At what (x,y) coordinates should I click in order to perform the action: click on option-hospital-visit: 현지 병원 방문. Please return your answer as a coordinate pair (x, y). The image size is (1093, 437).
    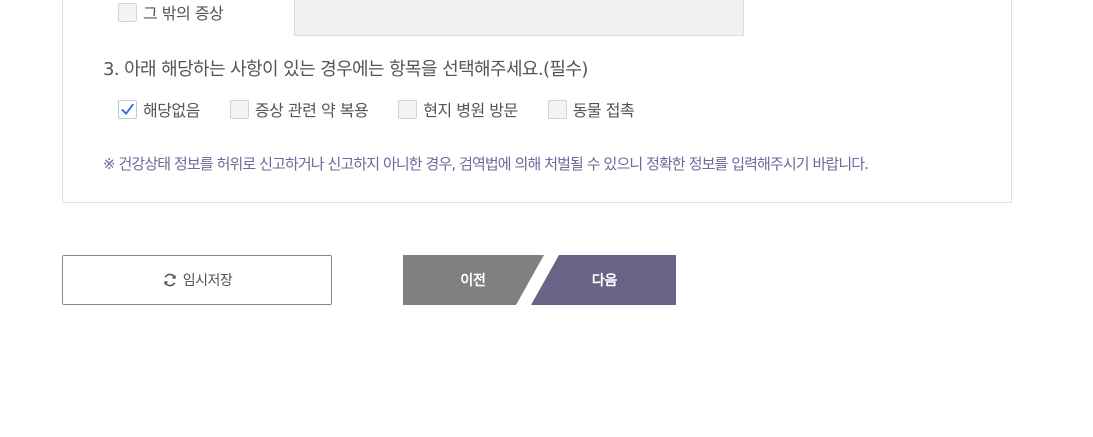
    Looking at the image, I should click on (458, 109).